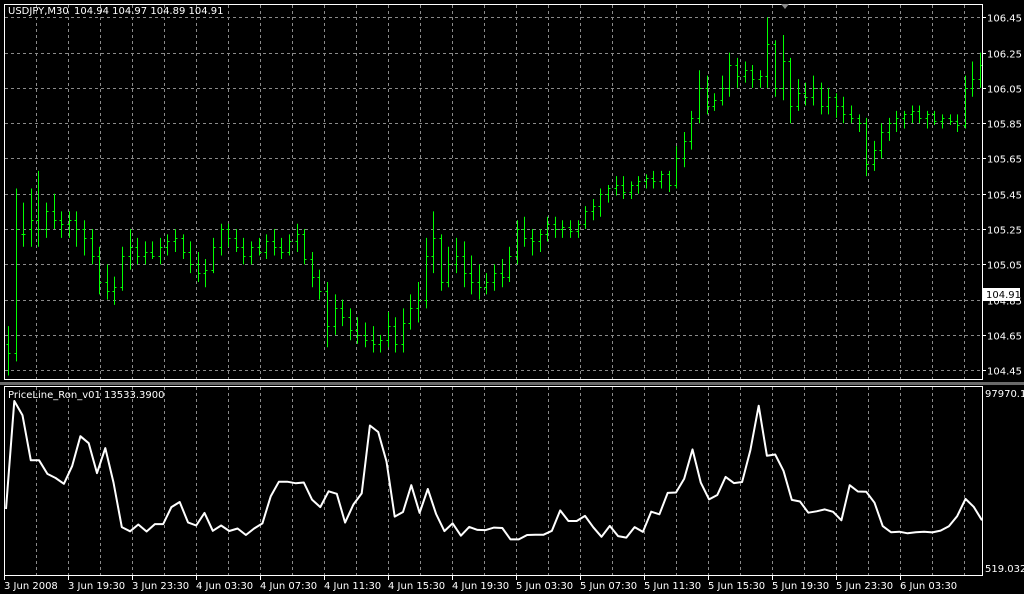 This screenshot has width=1024, height=594. I want to click on indicator-axis-bottom: 519.0325, so click(1004, 569).